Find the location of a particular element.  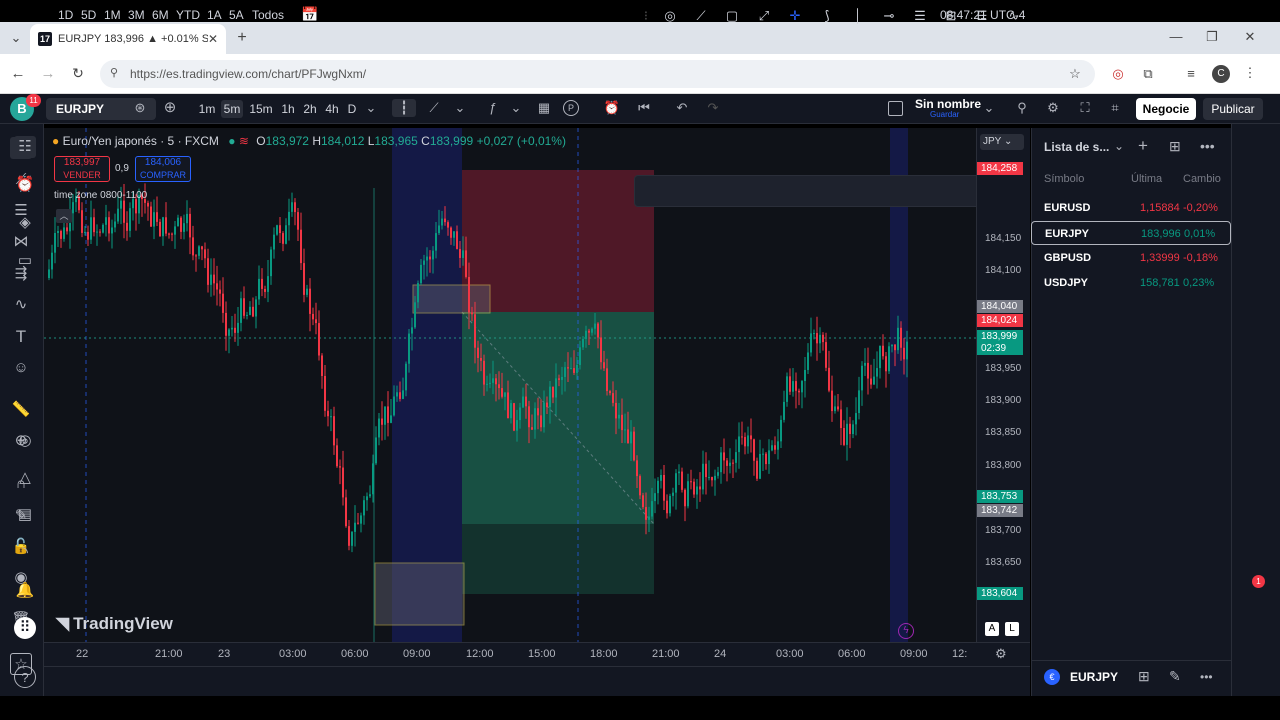

layout-name: Sin nombre is located at coordinates (948, 104).